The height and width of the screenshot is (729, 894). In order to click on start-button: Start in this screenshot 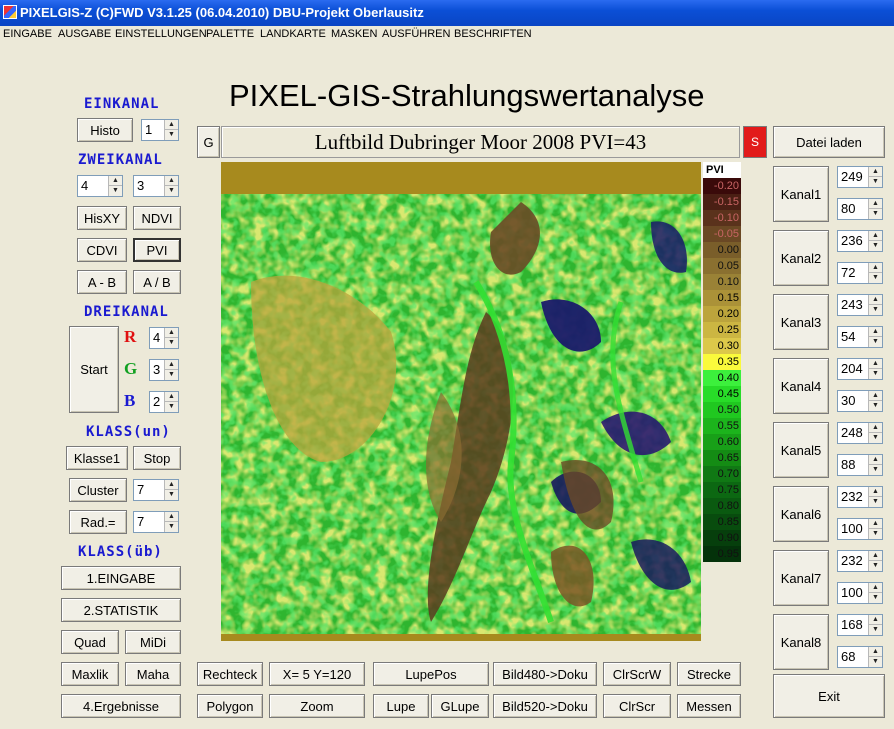, I will do `click(94, 369)`.